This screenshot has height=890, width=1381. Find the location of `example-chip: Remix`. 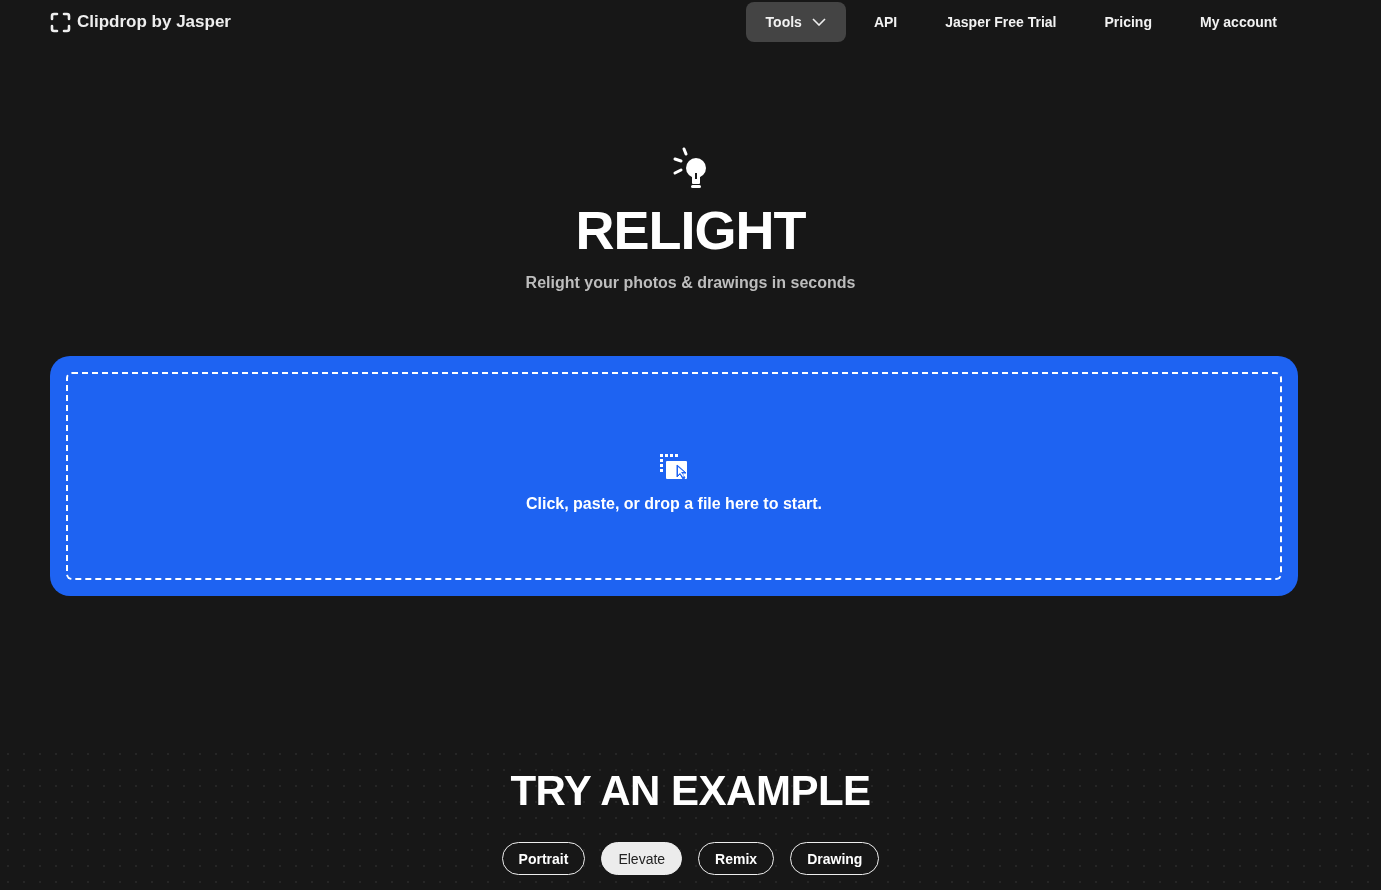

example-chip: Remix is located at coordinates (736, 858).